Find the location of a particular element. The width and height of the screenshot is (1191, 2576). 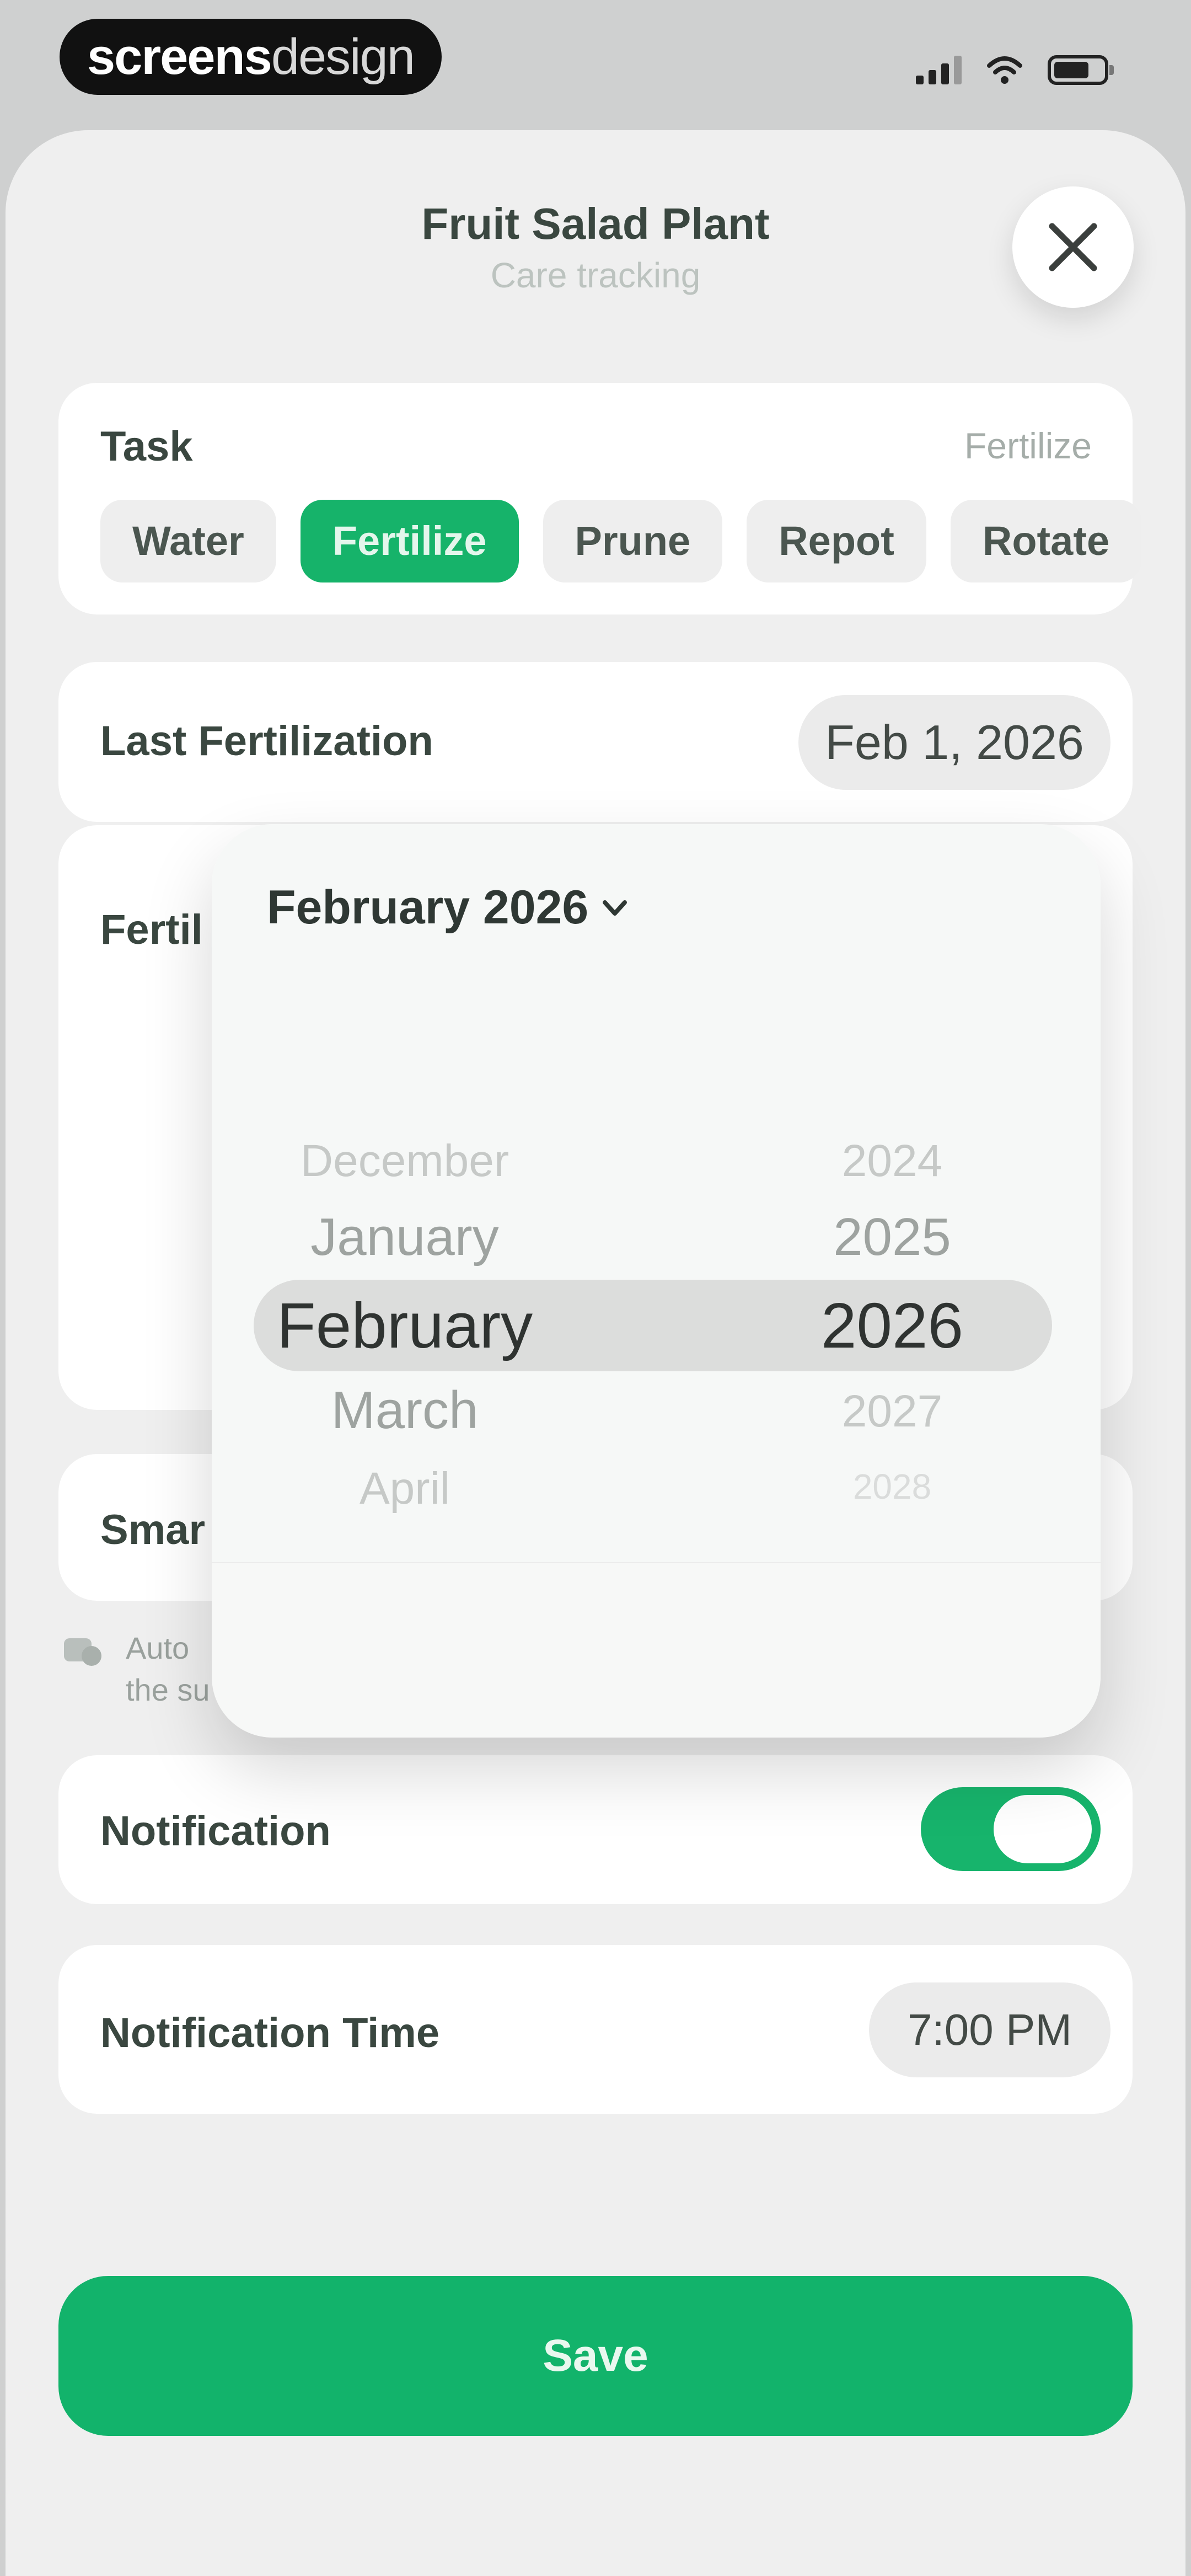

notification-time-label: Notification Time is located at coordinates (270, 2033).